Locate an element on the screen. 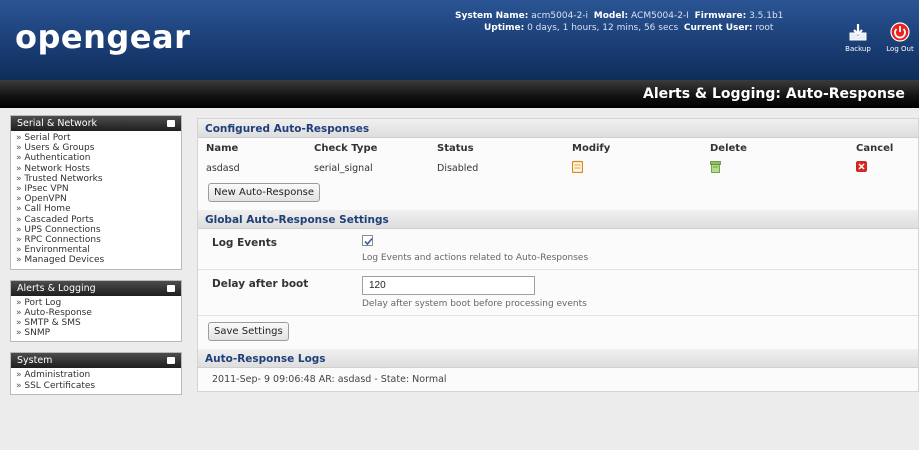 This screenshot has width=919, height=450. new-auto-response-button: New Auto-Response is located at coordinates (264, 192).